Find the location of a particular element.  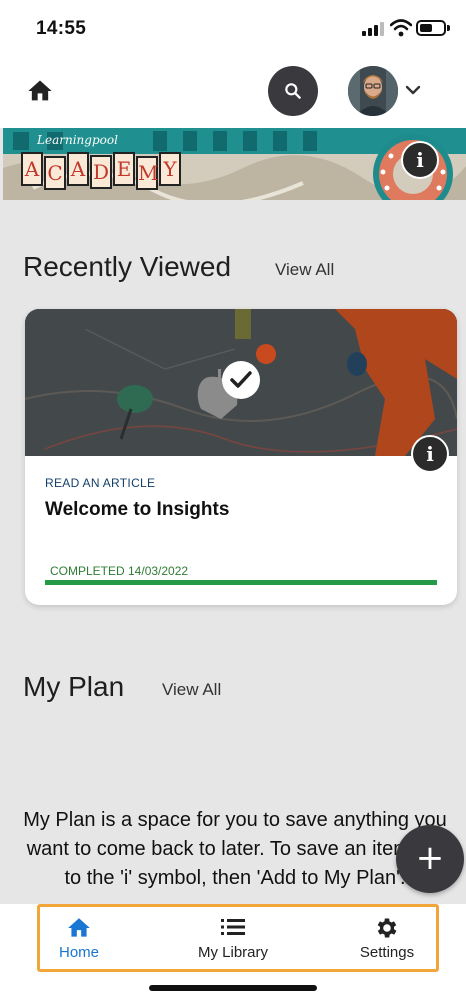

tab-settings-label: Settings is located at coordinates (387, 952).